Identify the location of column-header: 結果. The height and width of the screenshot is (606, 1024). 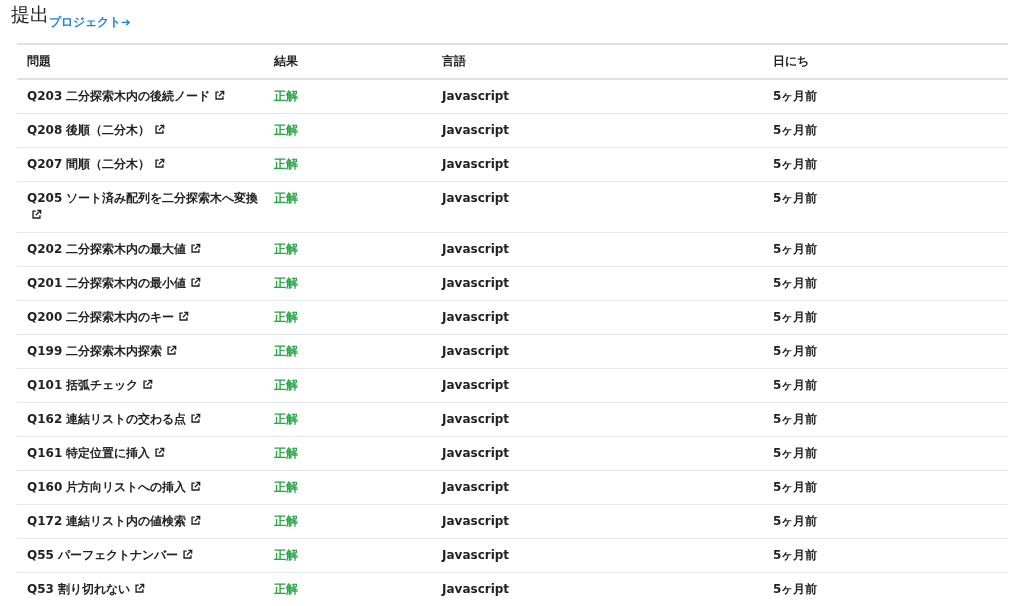
(348, 62).